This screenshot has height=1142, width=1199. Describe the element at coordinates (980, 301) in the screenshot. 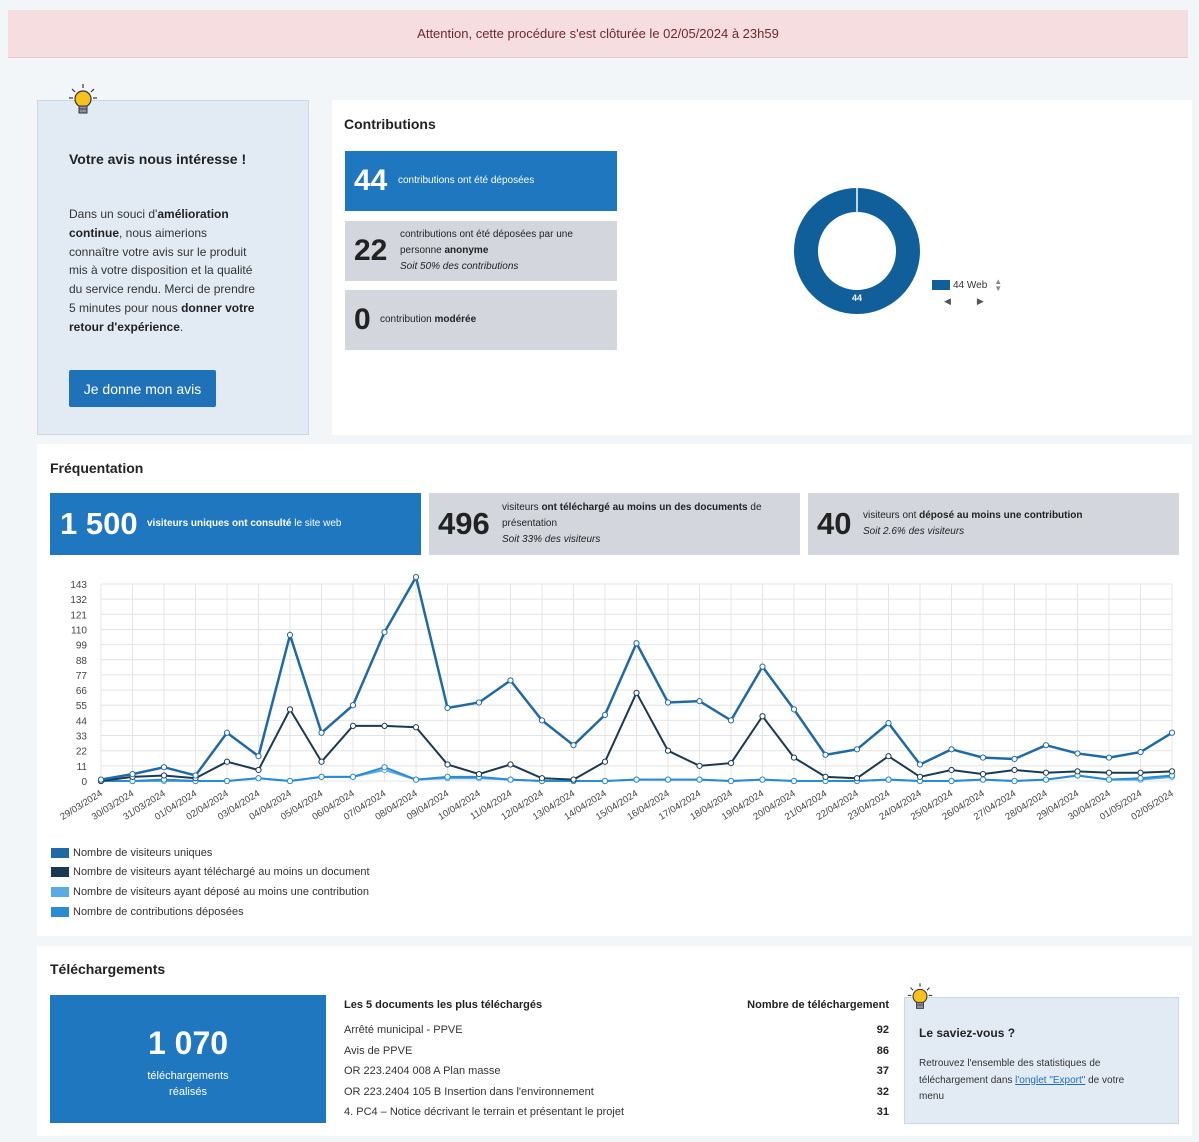

I see `legend-next-icon: ▶` at that location.